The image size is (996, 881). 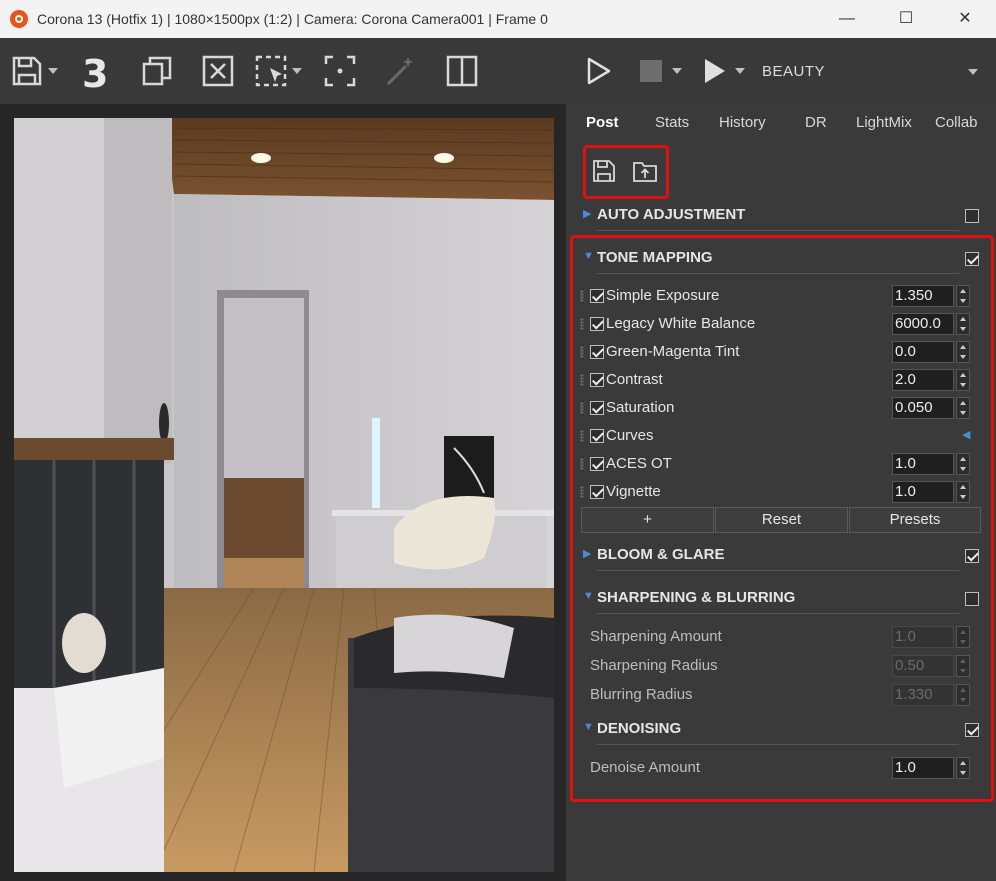 What do you see at coordinates (884, 122) in the screenshot?
I see `tab-lightmix: LightMix` at bounding box center [884, 122].